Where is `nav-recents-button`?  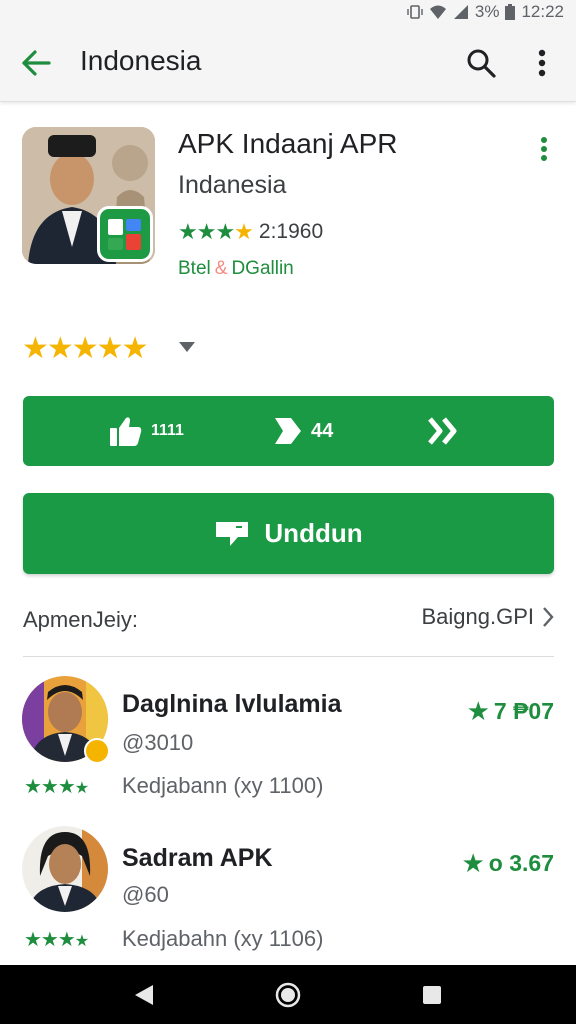 nav-recents-button is located at coordinates (432, 995).